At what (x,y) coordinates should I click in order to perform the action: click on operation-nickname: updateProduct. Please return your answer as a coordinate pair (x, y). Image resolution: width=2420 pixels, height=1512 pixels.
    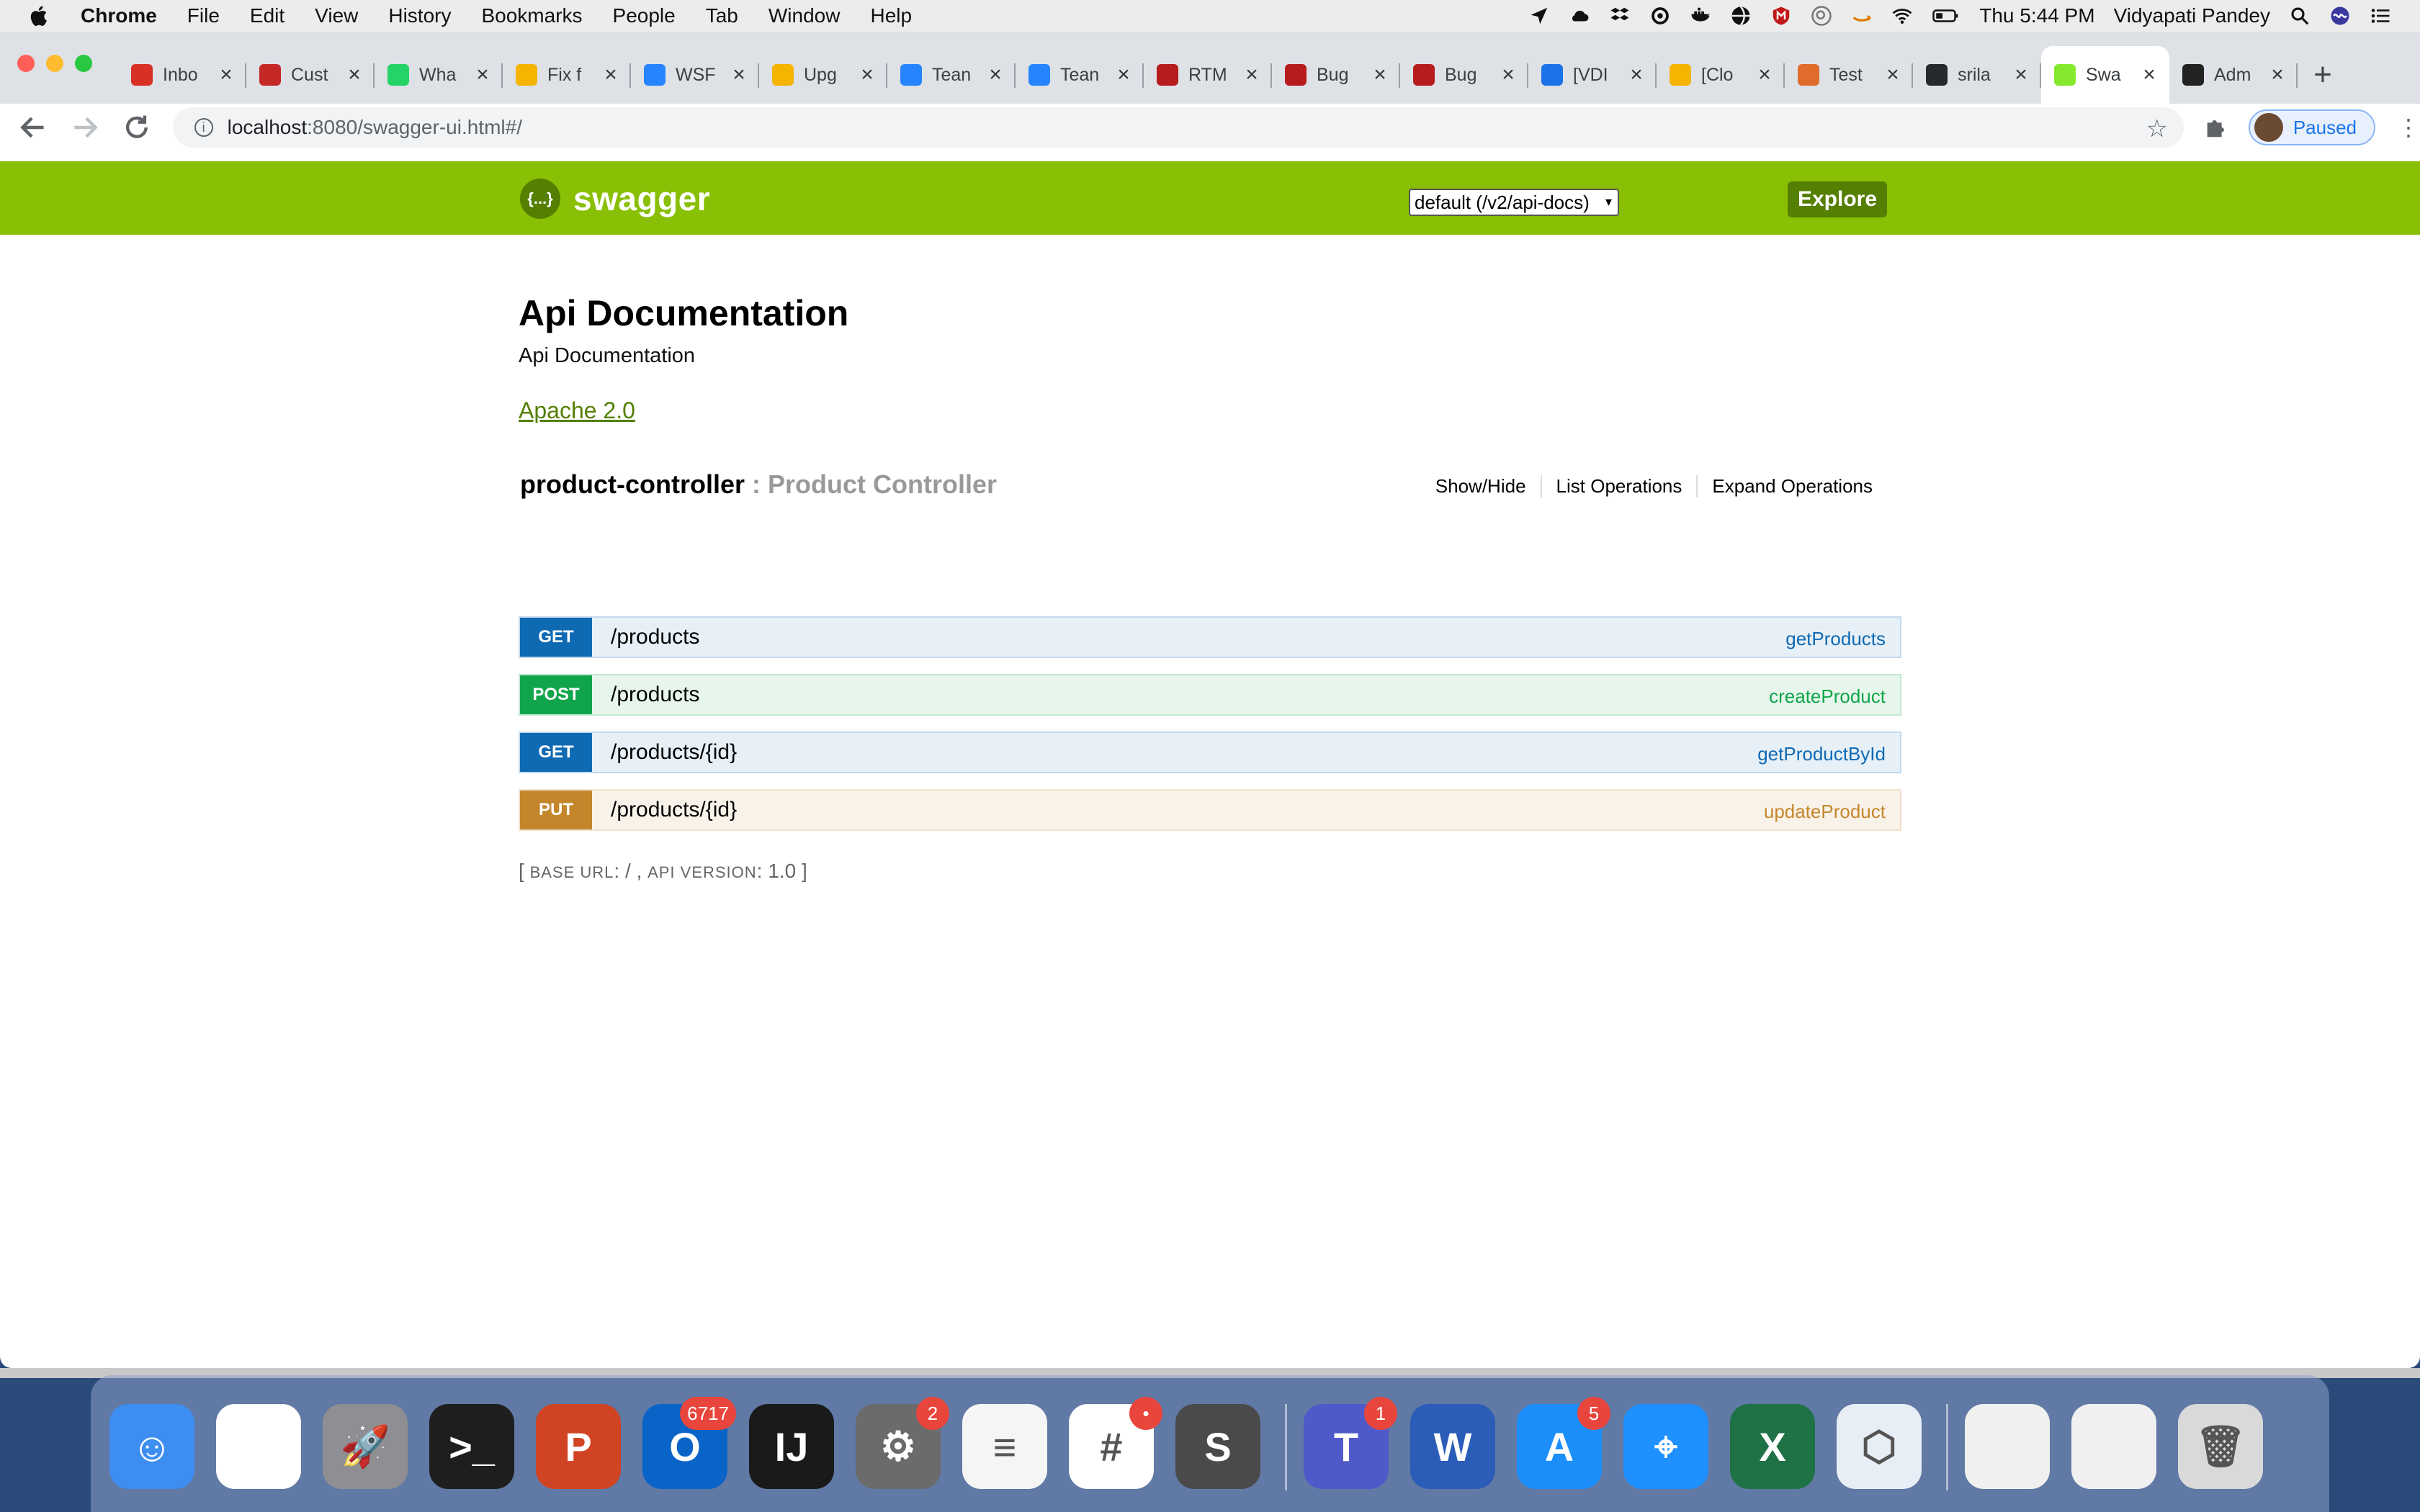
    Looking at the image, I should click on (1825, 812).